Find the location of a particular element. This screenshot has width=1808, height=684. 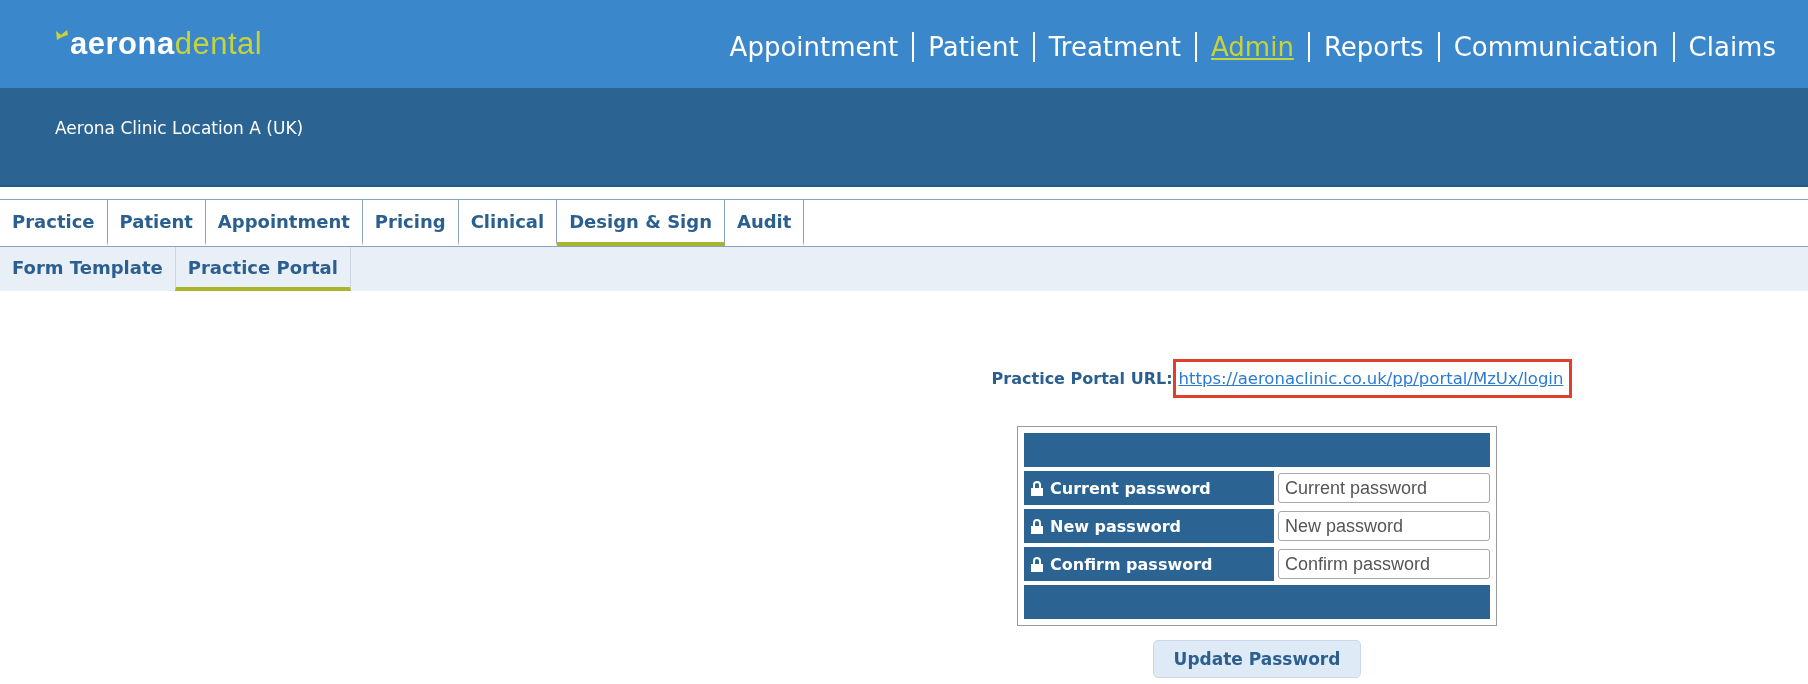

nav-link: Reports is located at coordinates (1373, 47).